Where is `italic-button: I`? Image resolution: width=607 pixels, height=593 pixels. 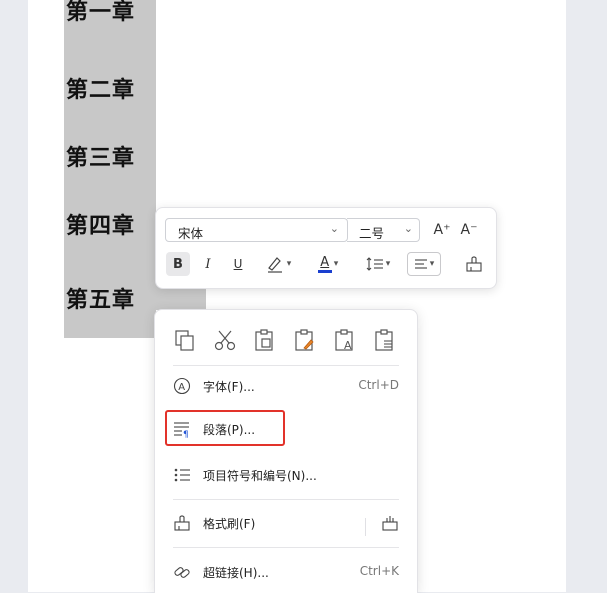 italic-button: I is located at coordinates (208, 264).